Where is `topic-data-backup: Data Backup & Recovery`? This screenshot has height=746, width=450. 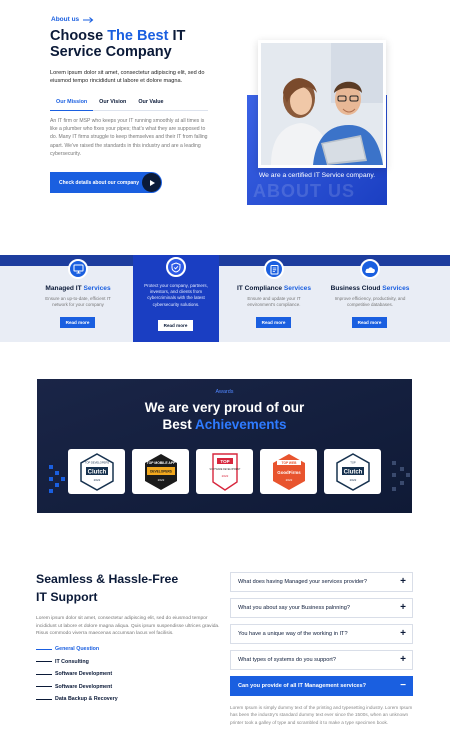
topic-data-backup: Data Backup & Recovery is located at coordinates (77, 699).